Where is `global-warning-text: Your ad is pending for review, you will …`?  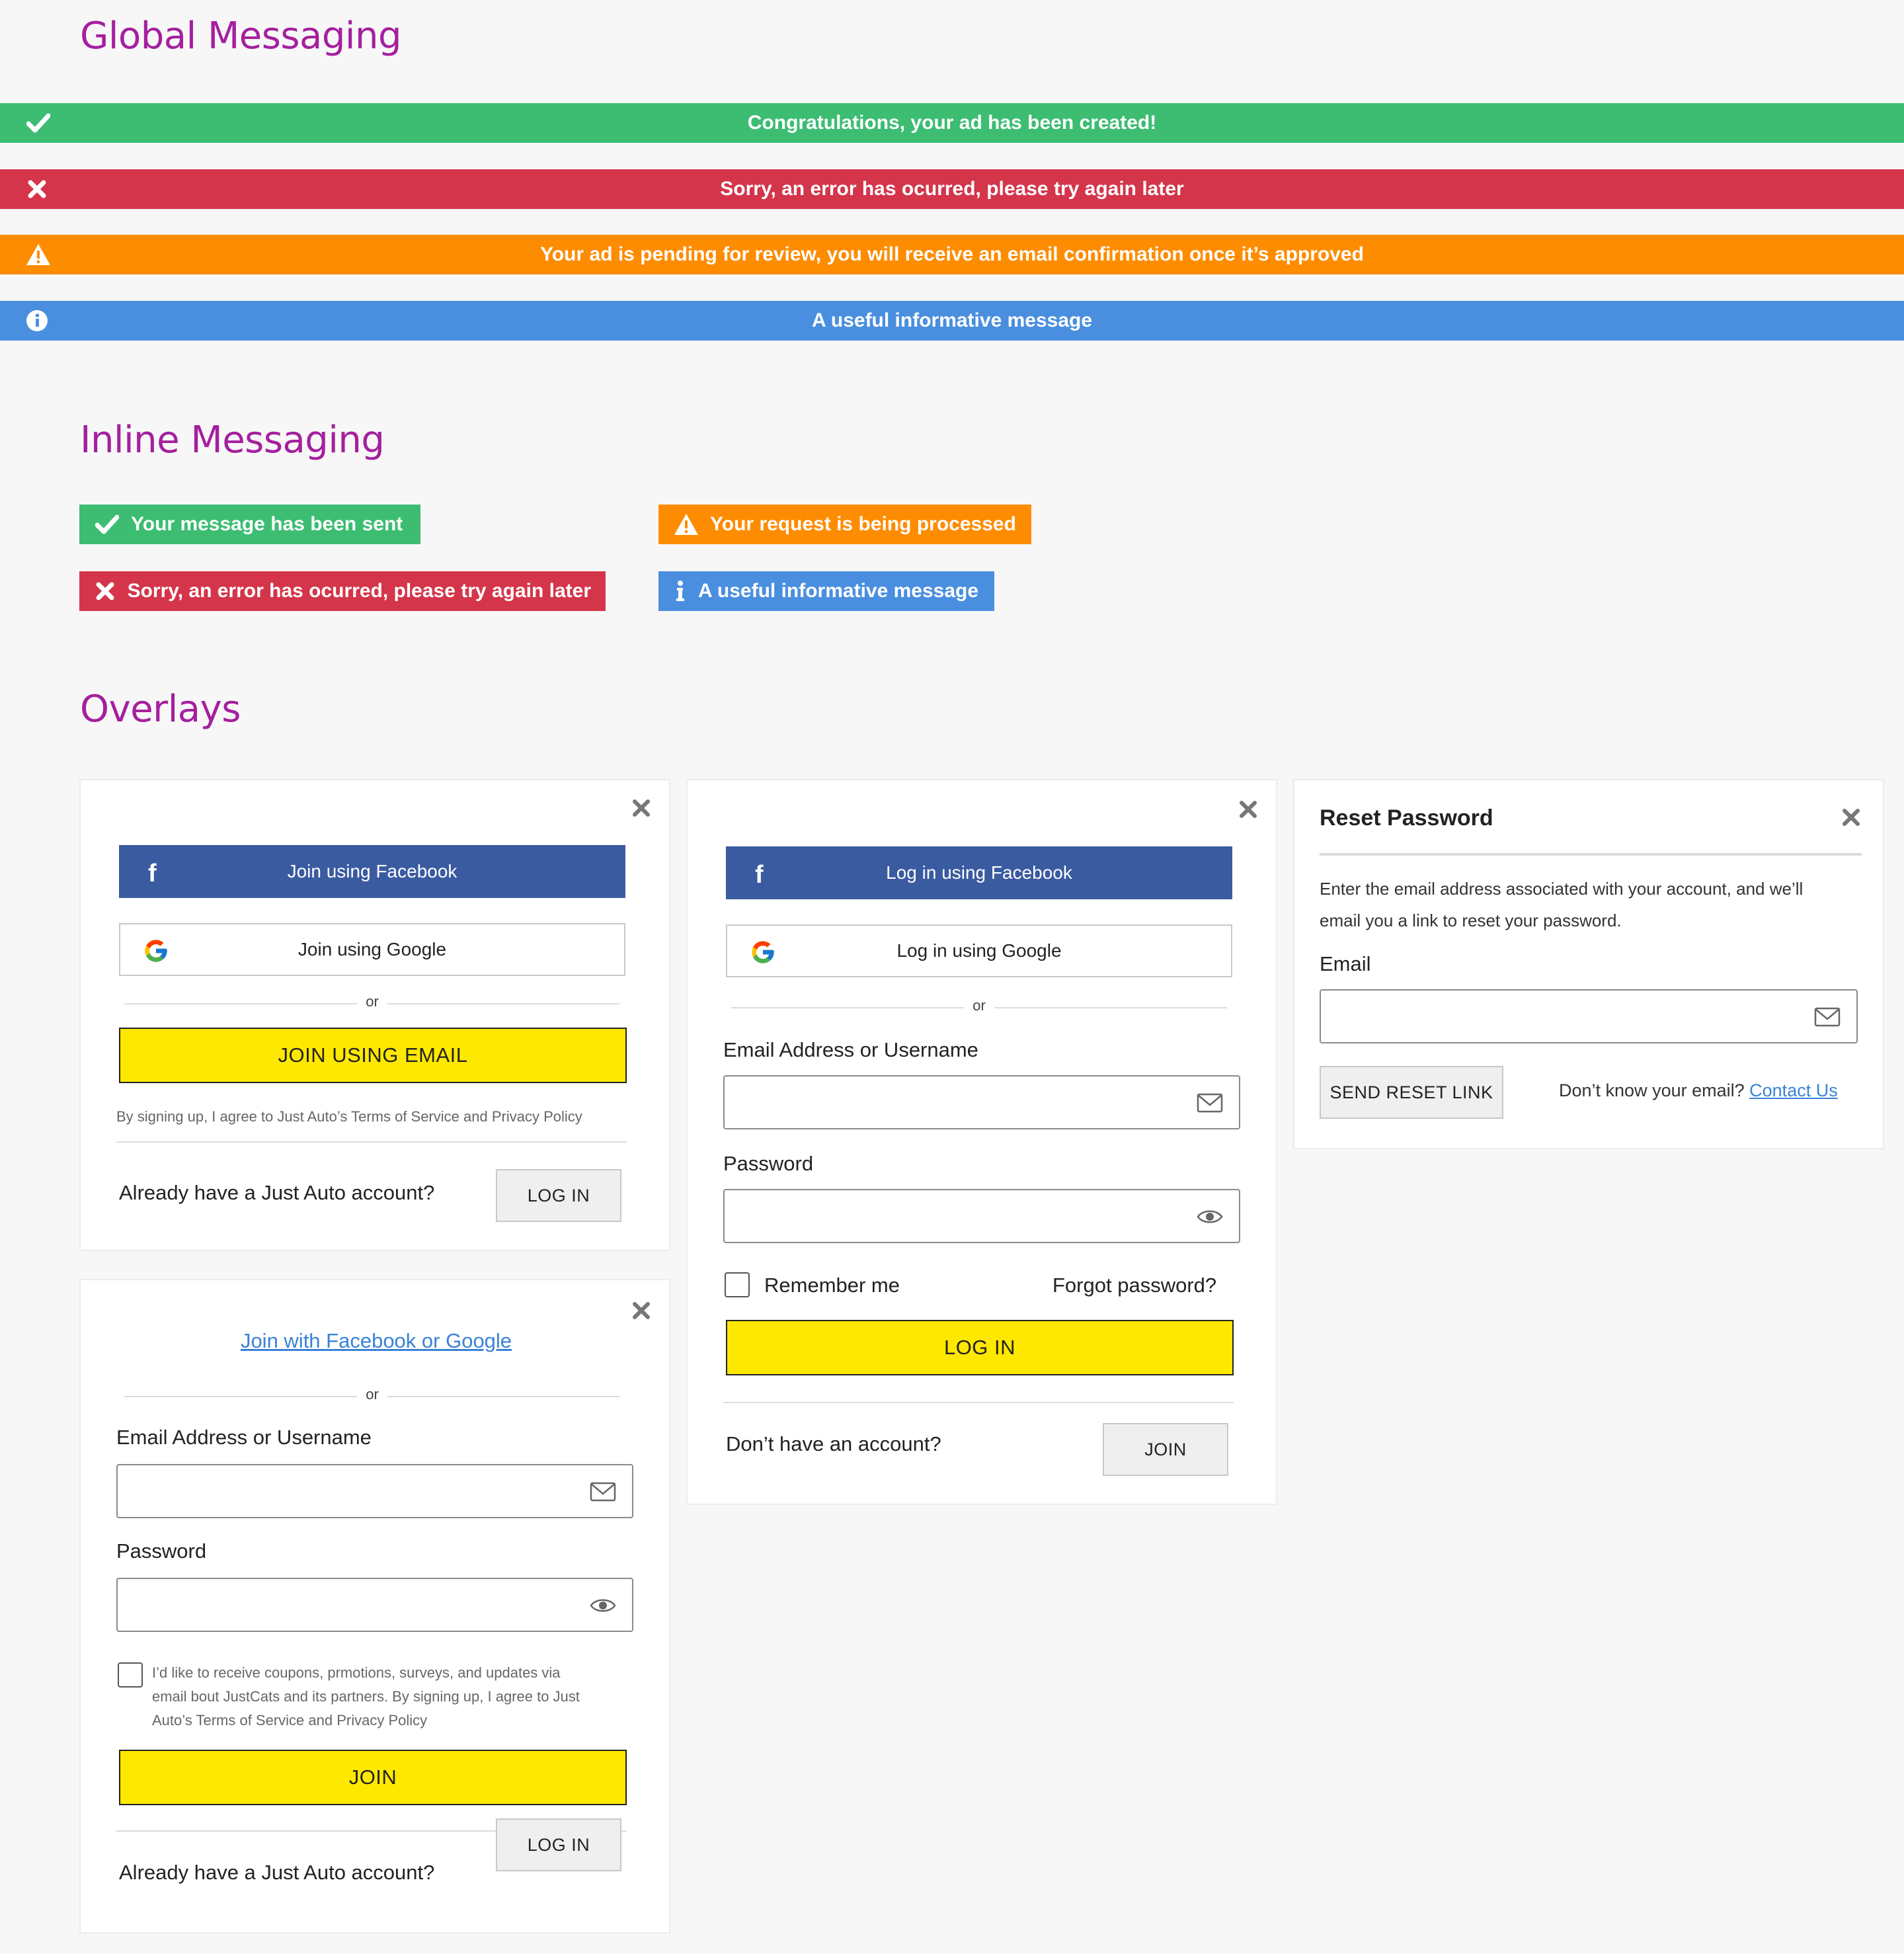
global-warning-text: Your ad is pending for review, you will … is located at coordinates (952, 254).